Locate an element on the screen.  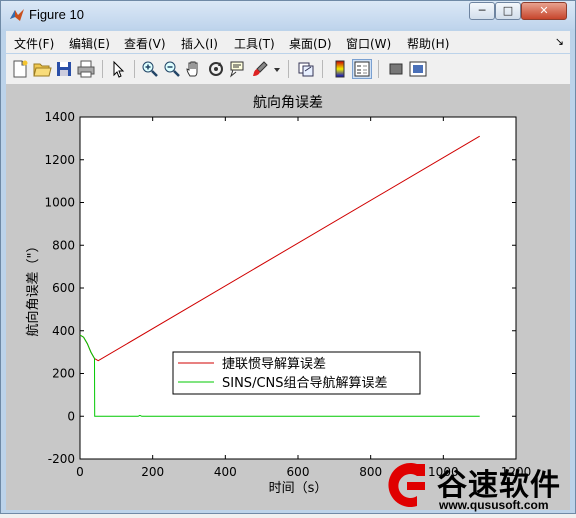
rotate-3d-icon is located at coordinates (216, 69).